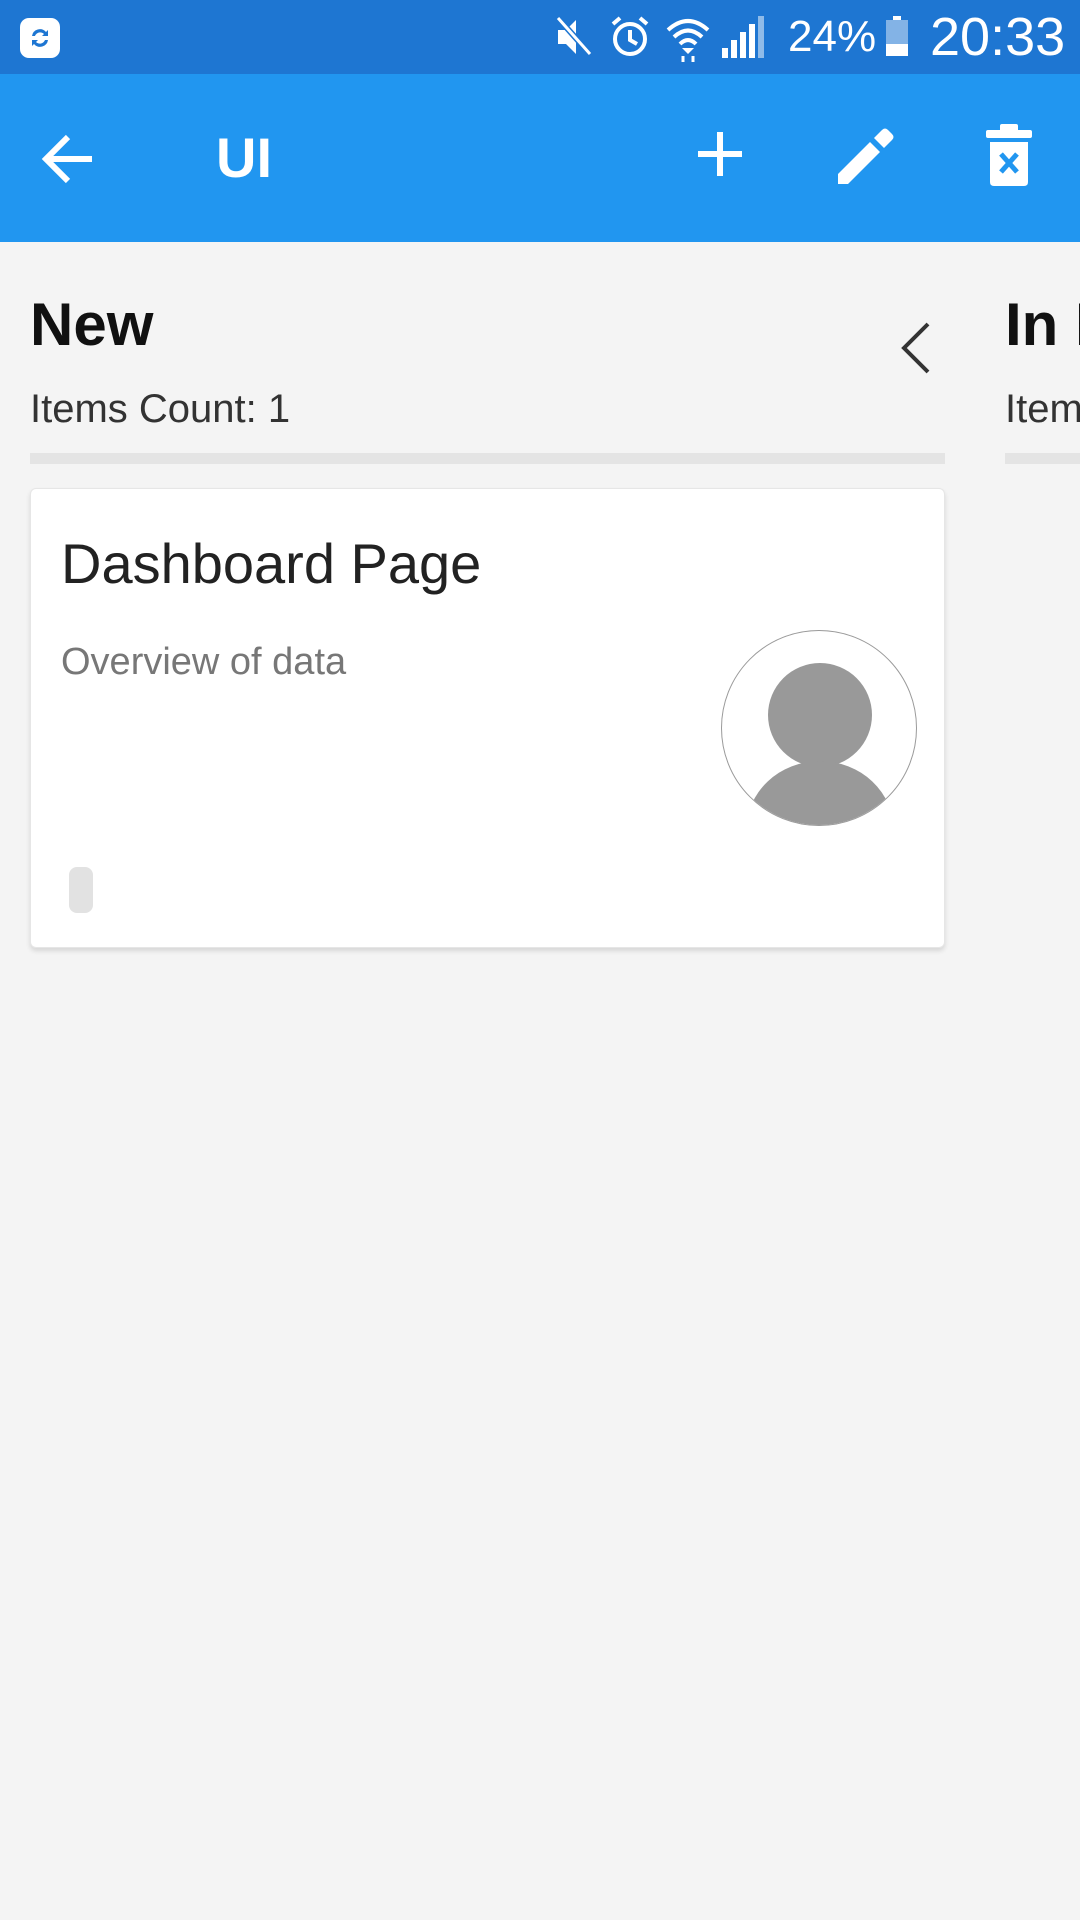  I want to click on status-bar: 24% 20:33, so click(540, 37).